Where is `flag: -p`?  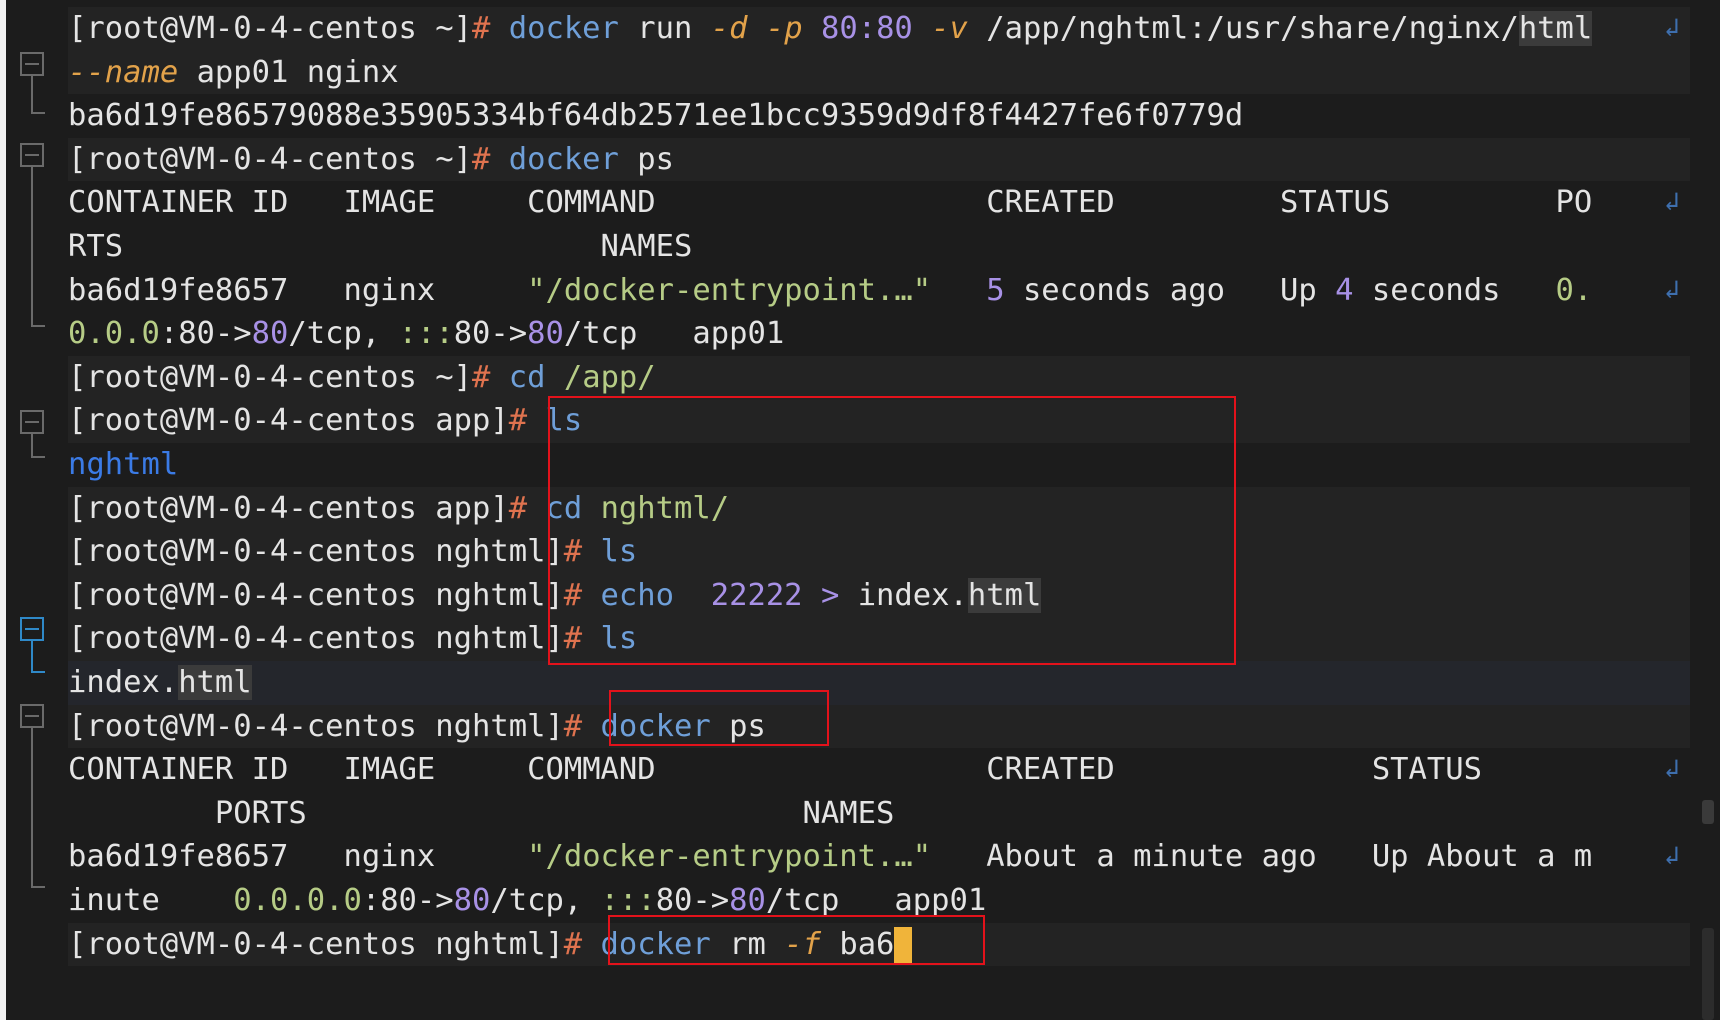 flag: -p is located at coordinates (784, 28).